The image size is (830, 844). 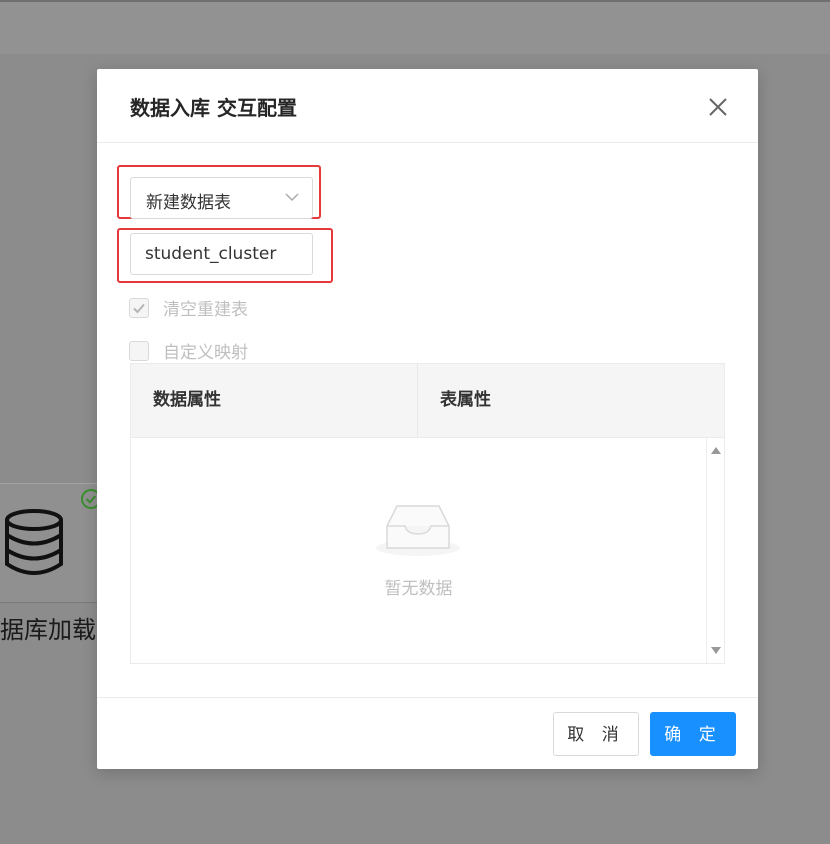 I want to click on table-name-input, so click(x=221, y=254).